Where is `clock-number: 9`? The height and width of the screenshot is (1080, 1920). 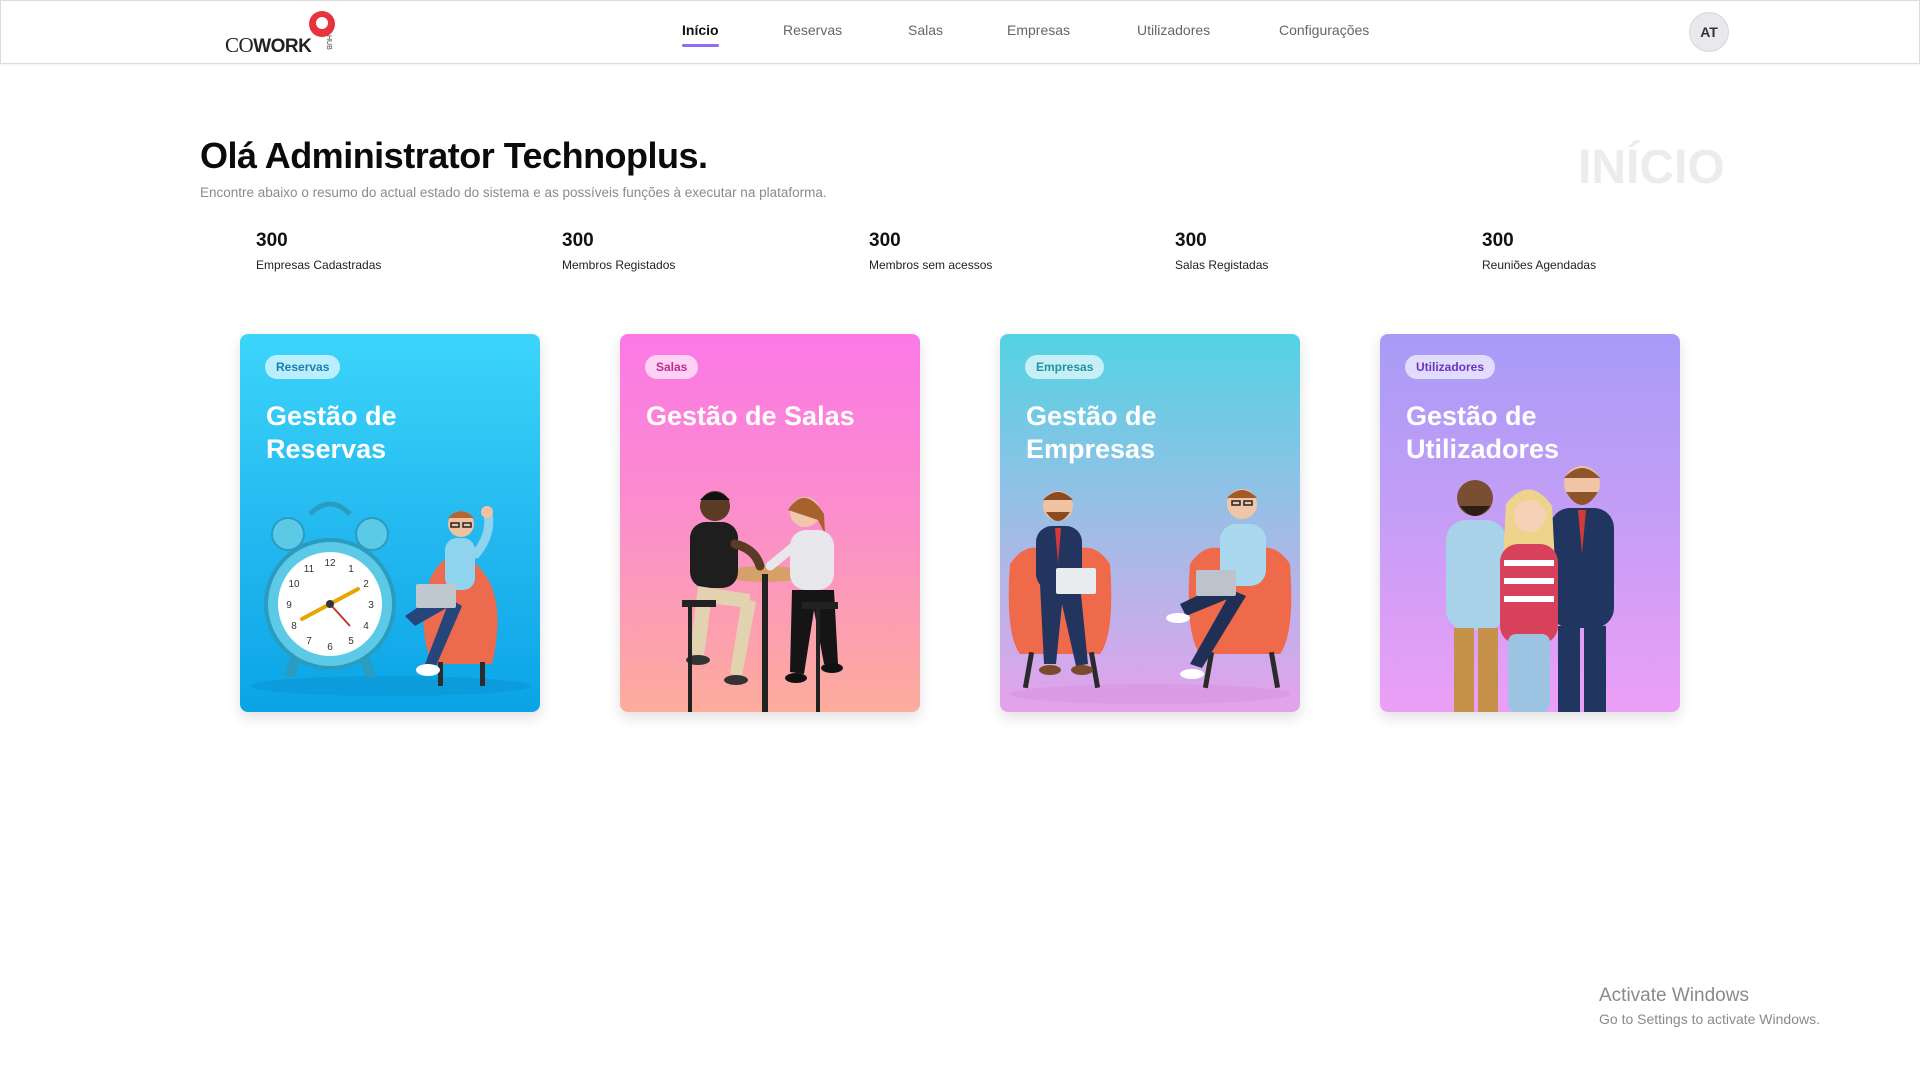 clock-number: 9 is located at coordinates (289, 605).